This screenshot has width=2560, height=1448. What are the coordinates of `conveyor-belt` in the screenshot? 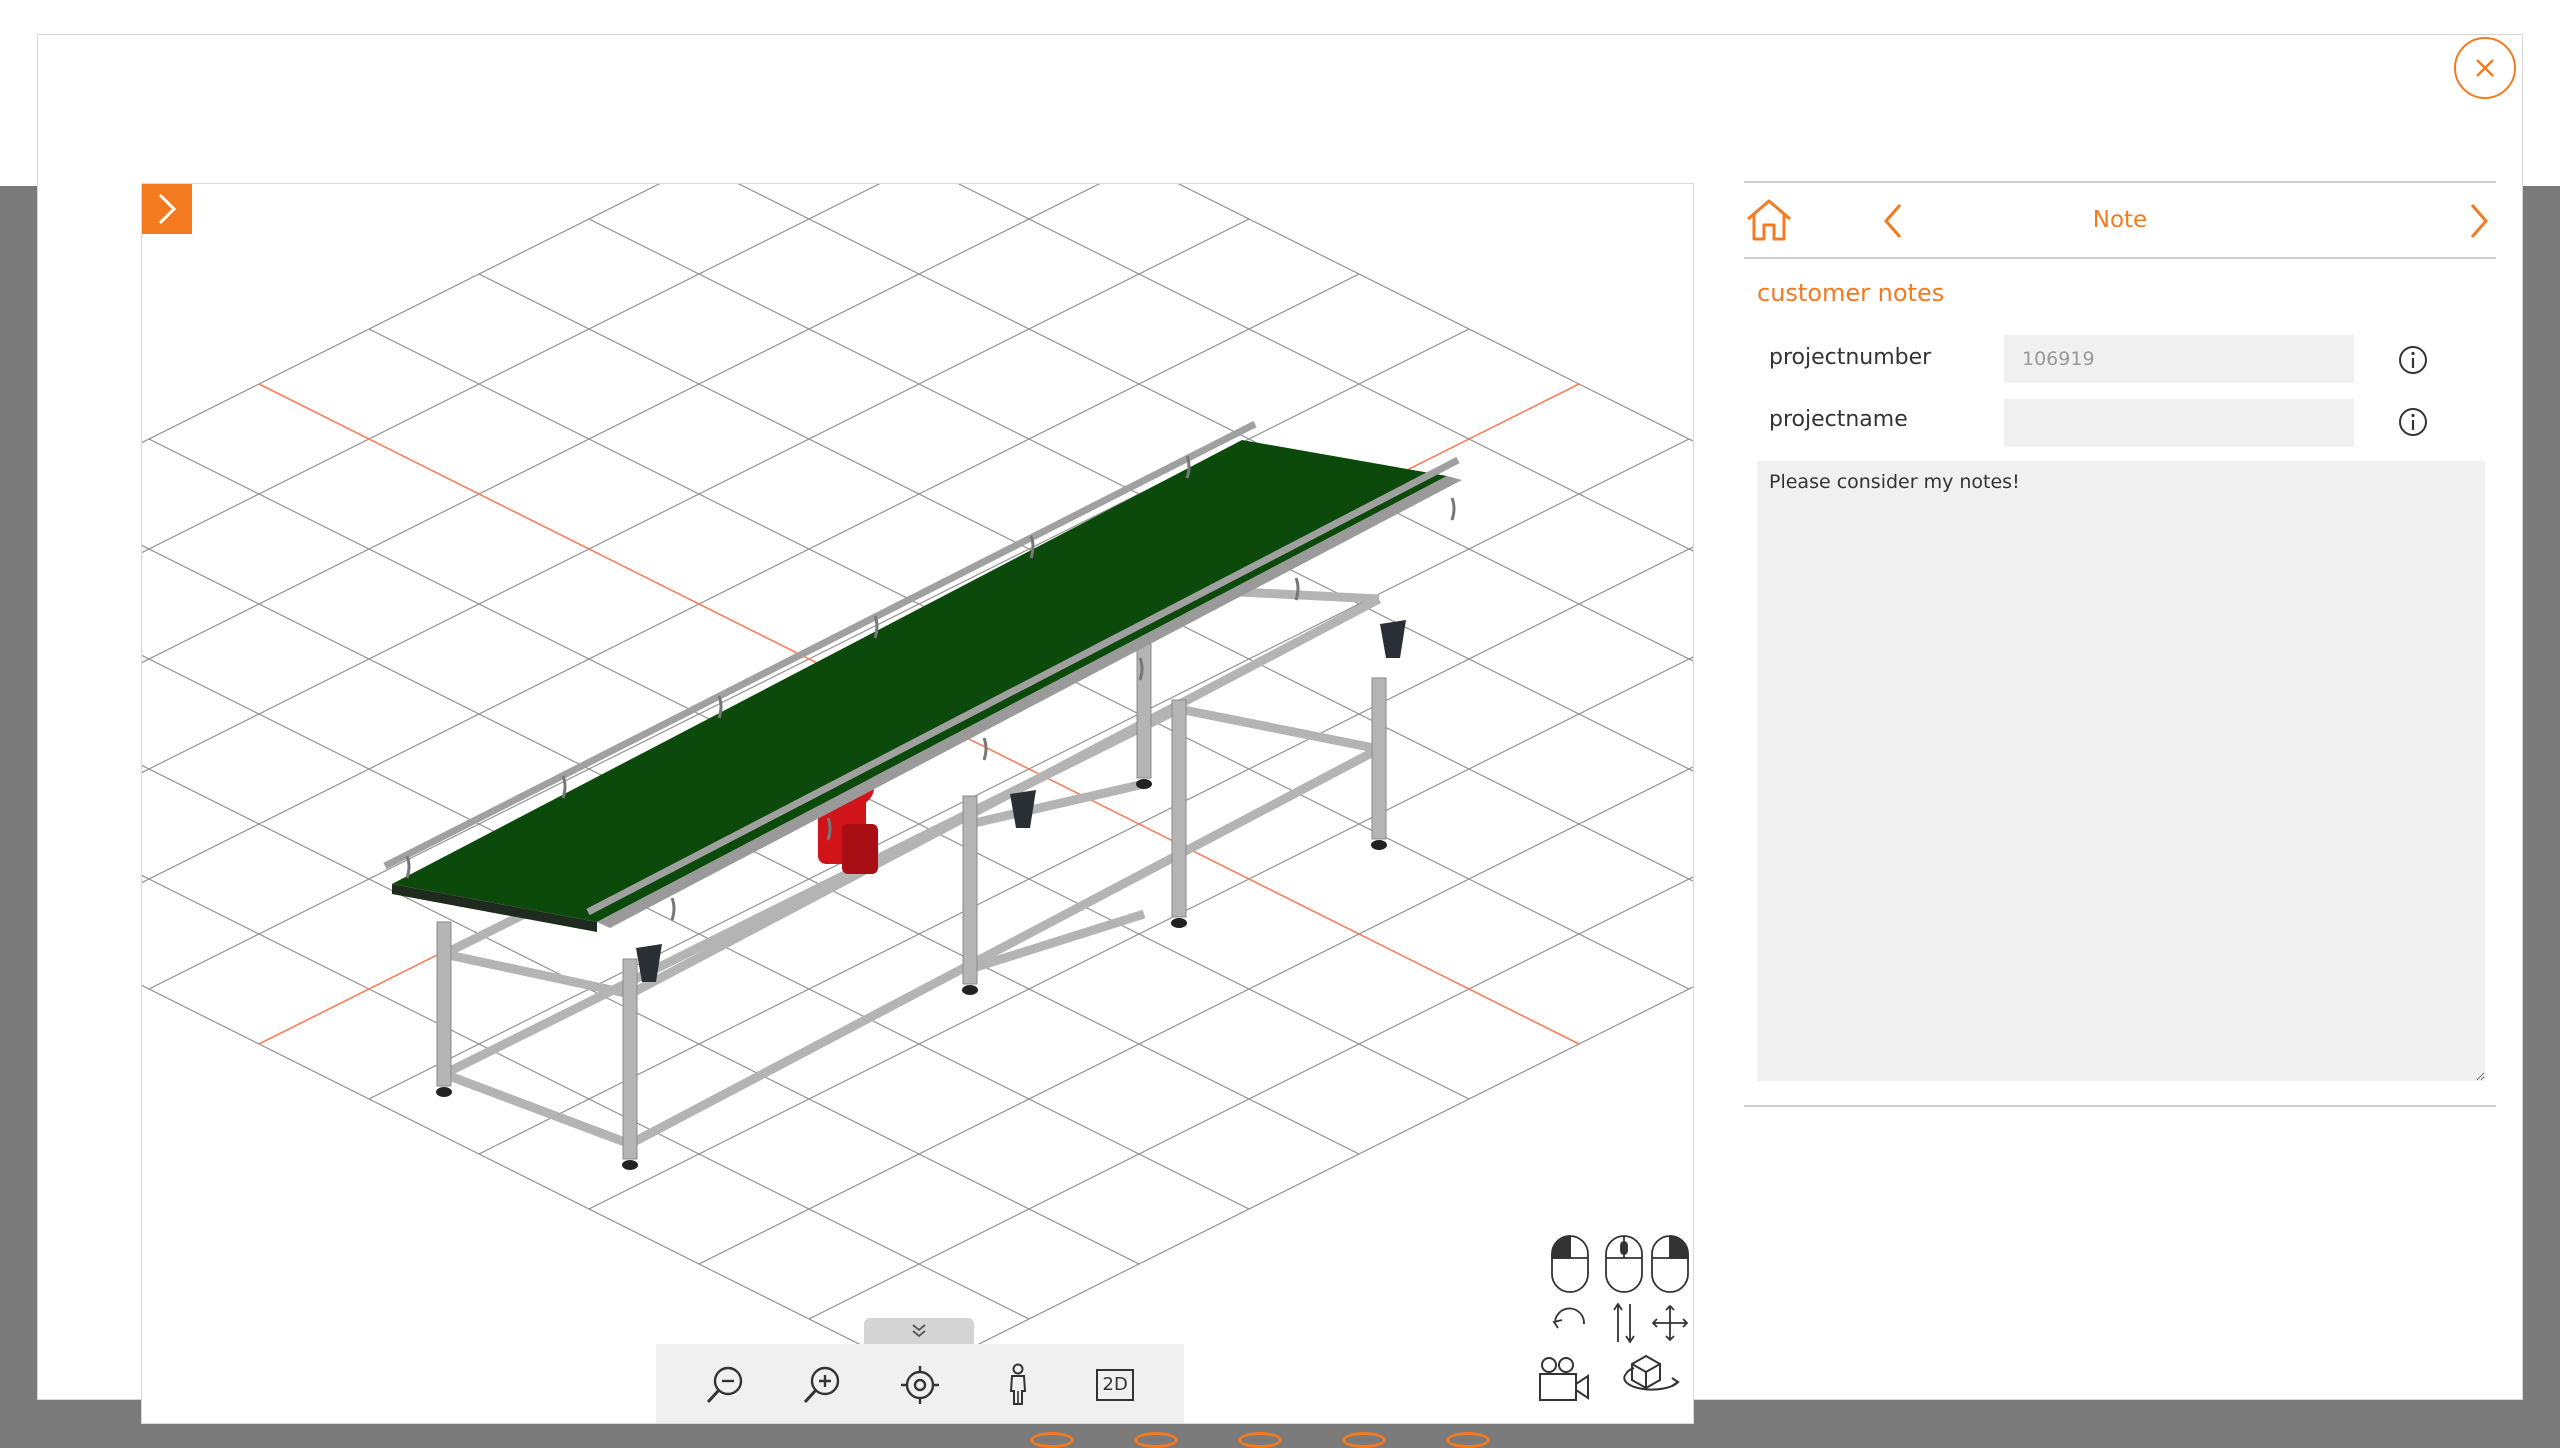 It's located at (919, 681).